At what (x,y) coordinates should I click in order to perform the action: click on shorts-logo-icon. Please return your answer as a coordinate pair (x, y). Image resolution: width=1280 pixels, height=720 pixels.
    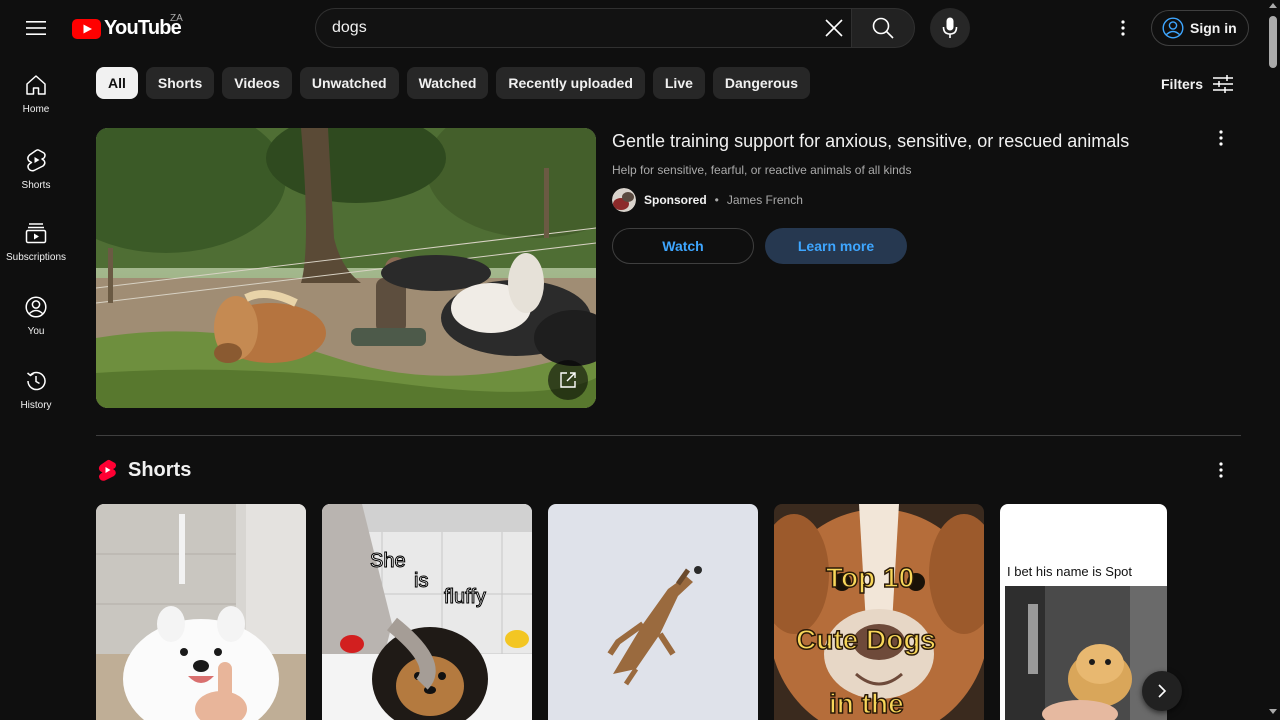
    Looking at the image, I should click on (107, 470).